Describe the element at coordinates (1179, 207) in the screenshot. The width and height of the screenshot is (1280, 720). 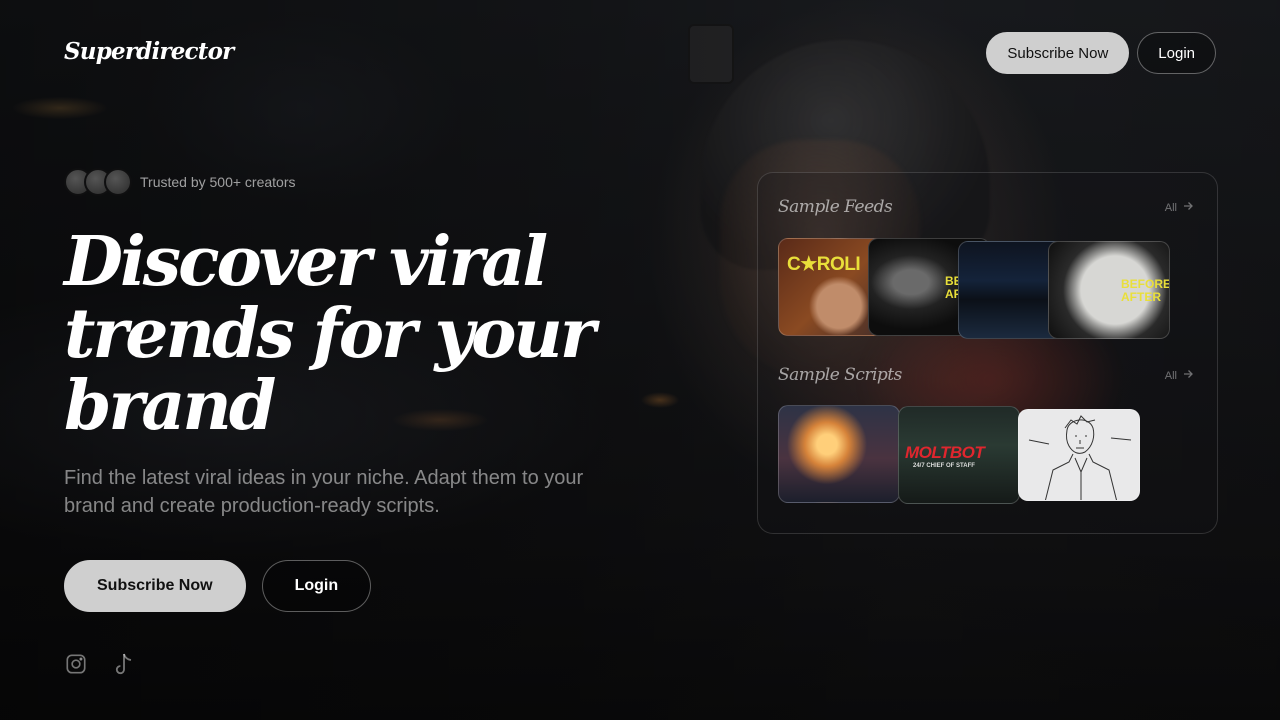
I see `sample-feeds-all-link: All` at that location.